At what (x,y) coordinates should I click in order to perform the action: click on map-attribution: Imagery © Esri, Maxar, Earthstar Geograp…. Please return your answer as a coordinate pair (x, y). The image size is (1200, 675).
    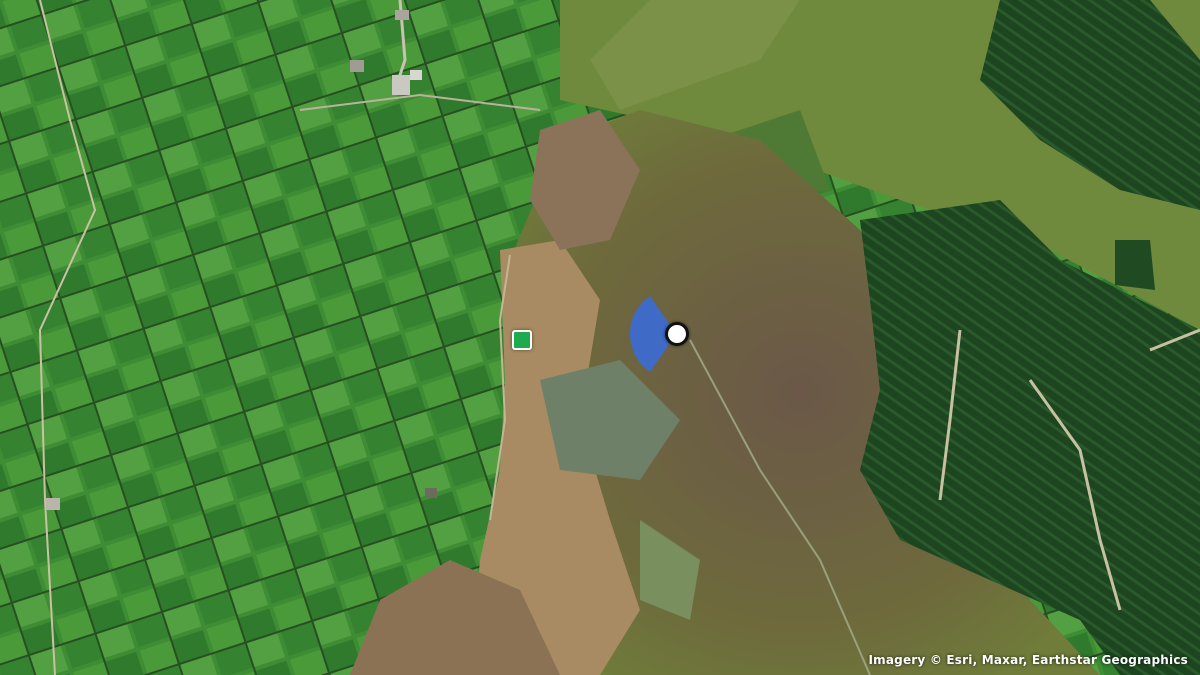
    Looking at the image, I should click on (1028, 660).